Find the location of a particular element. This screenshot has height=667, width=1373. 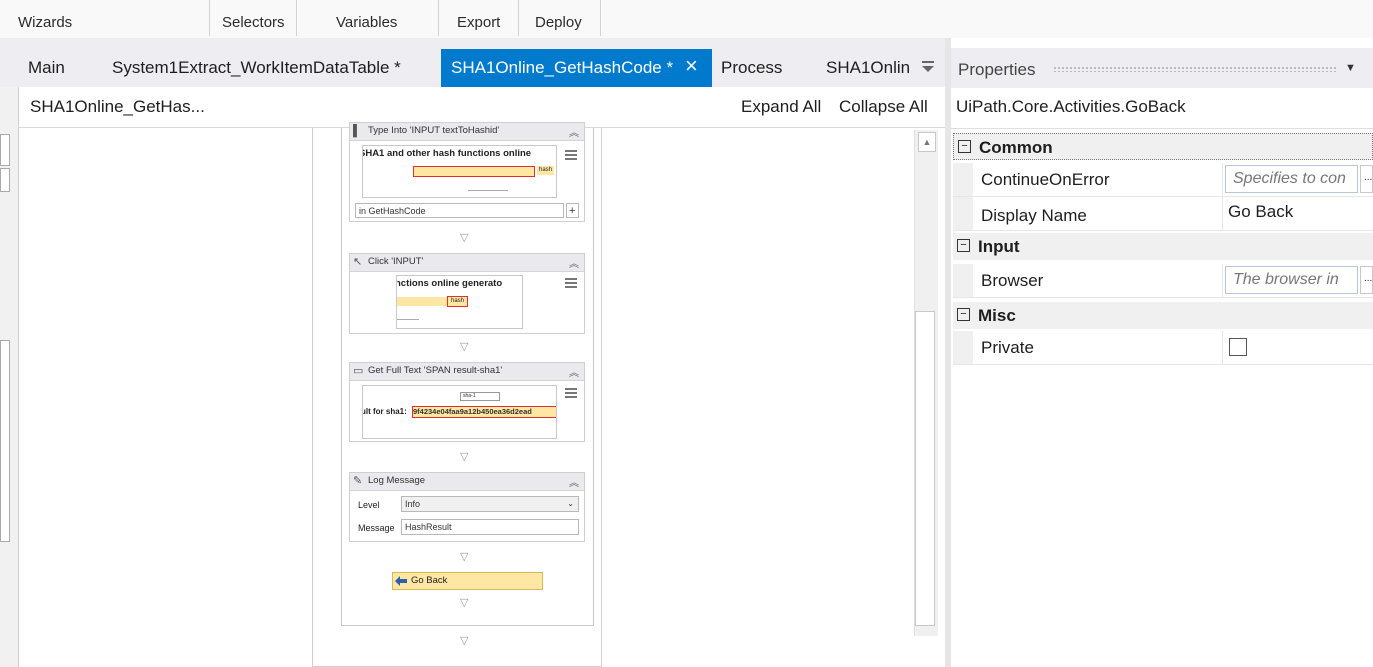

property-name: Browser is located at coordinates (1012, 280).